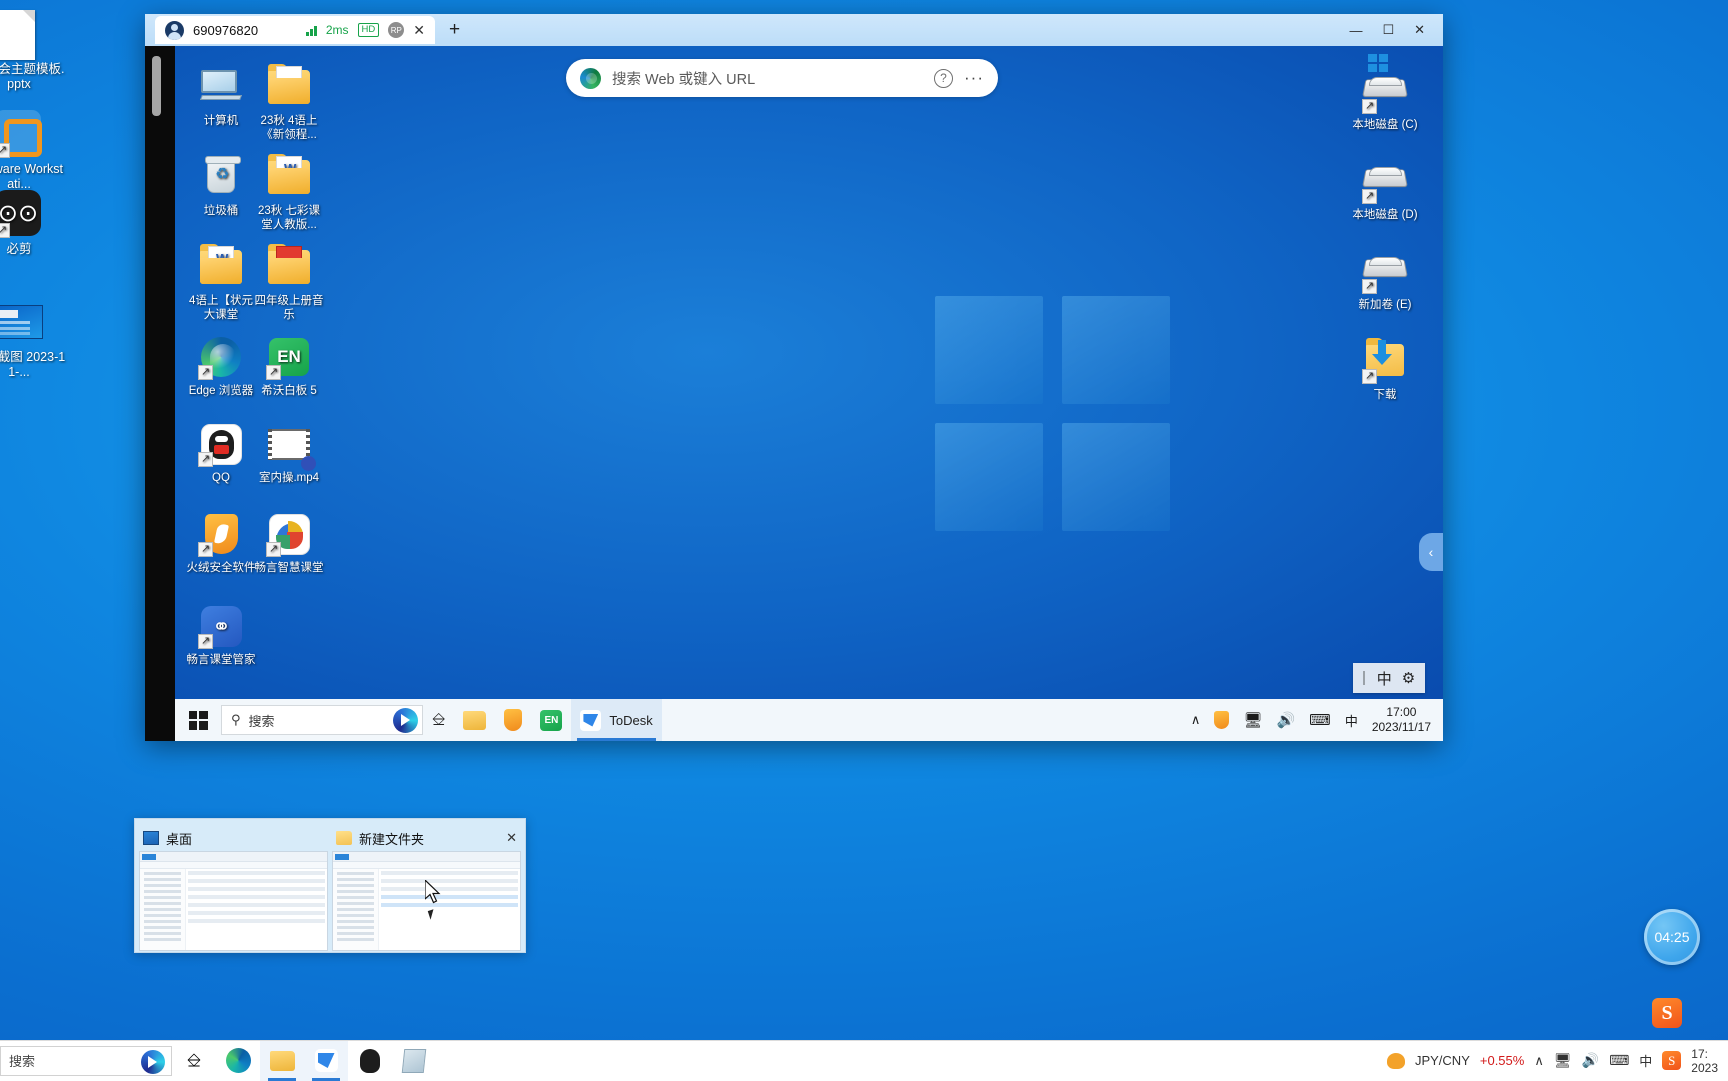  Describe the element at coordinates (289, 366) in the screenshot. I see `desktop-icon-seewo: EN ↗ 希沃白板 5` at that location.